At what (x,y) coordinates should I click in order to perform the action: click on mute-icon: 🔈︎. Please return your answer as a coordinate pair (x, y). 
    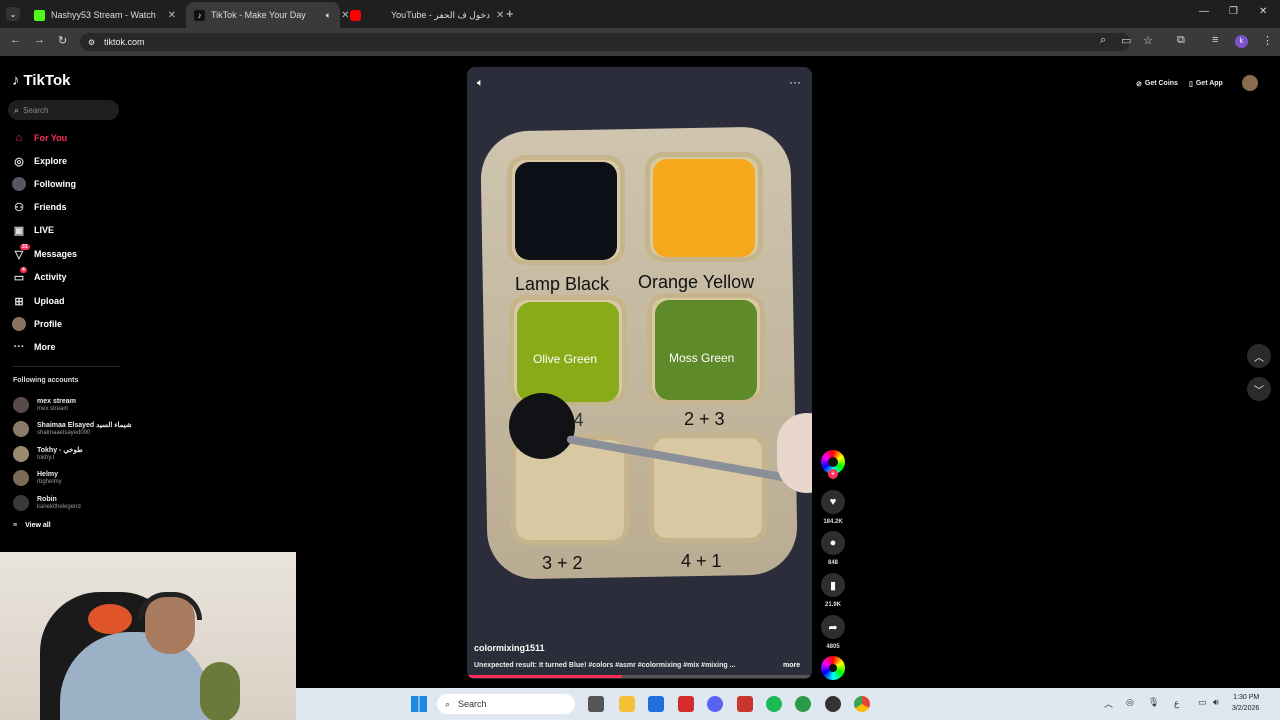
    Looking at the image, I should click on (480, 83).